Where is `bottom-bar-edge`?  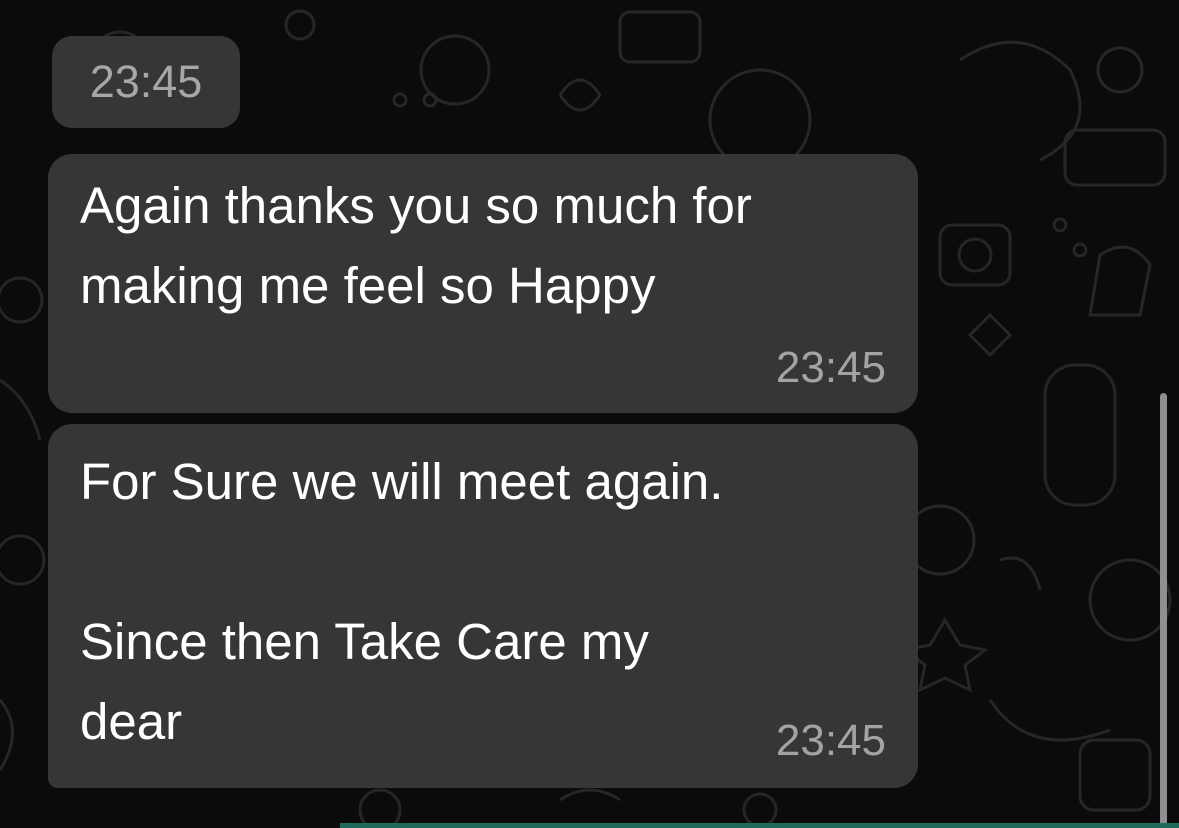
bottom-bar-edge is located at coordinates (759, 825).